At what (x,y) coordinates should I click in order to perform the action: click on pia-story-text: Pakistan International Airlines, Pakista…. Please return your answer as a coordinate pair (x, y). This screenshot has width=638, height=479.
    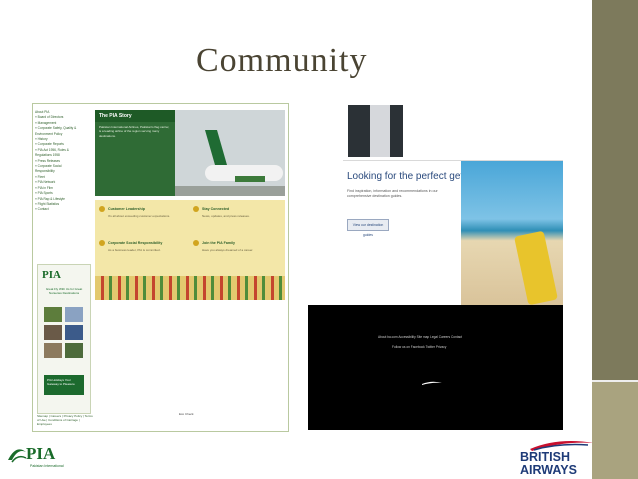
    Looking at the image, I should click on (134, 131).